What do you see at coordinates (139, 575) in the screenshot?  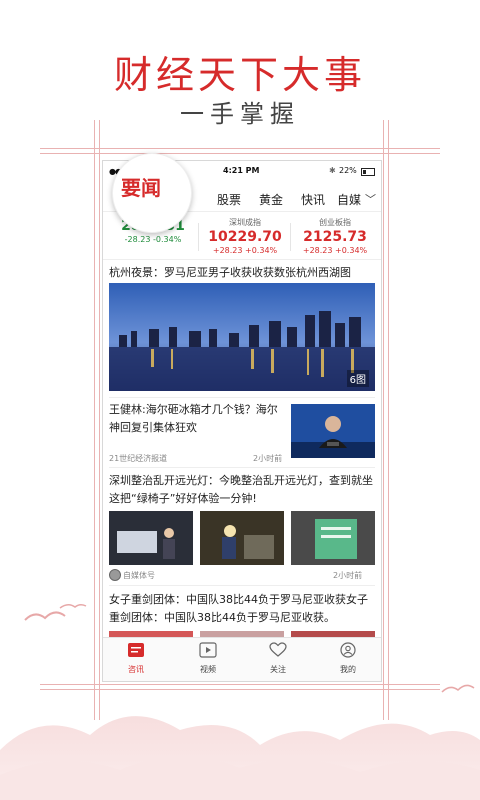 I see `article-source: 自媒体号` at bounding box center [139, 575].